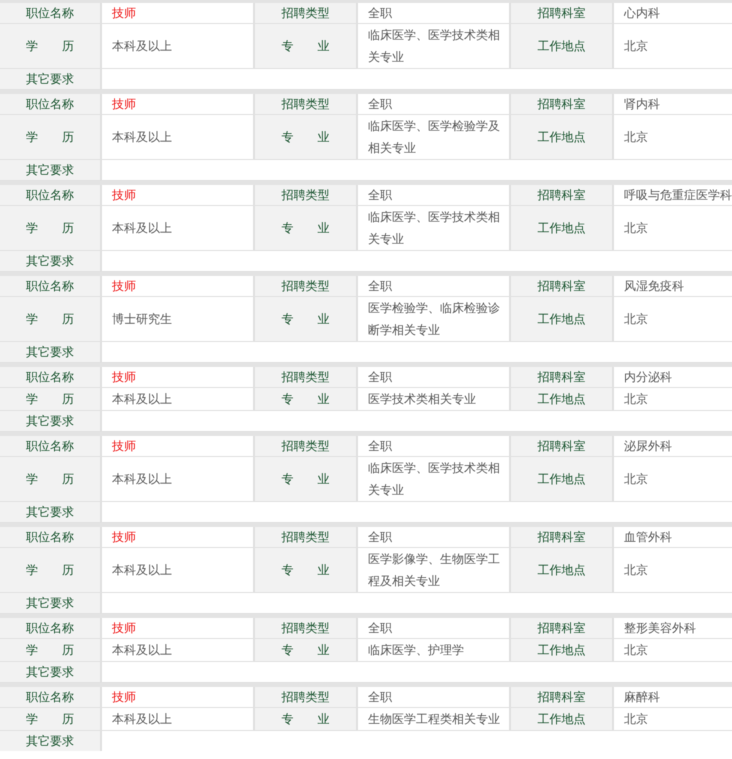  I want to click on table-cell: 临床医学、护理学, so click(433, 650).